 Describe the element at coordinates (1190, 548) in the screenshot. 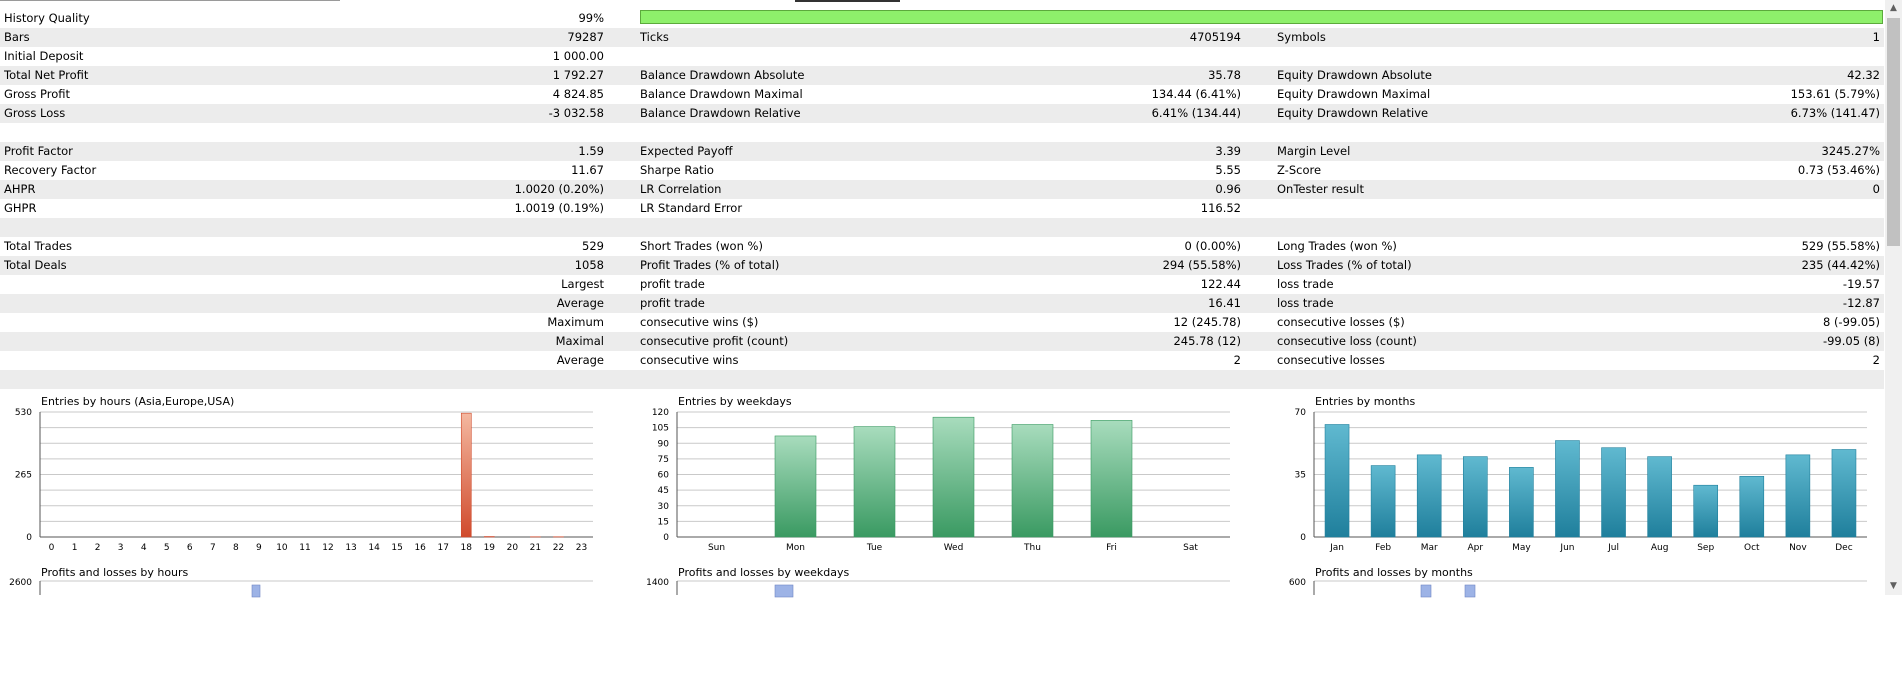

I see `x-tick-label: Sat` at that location.